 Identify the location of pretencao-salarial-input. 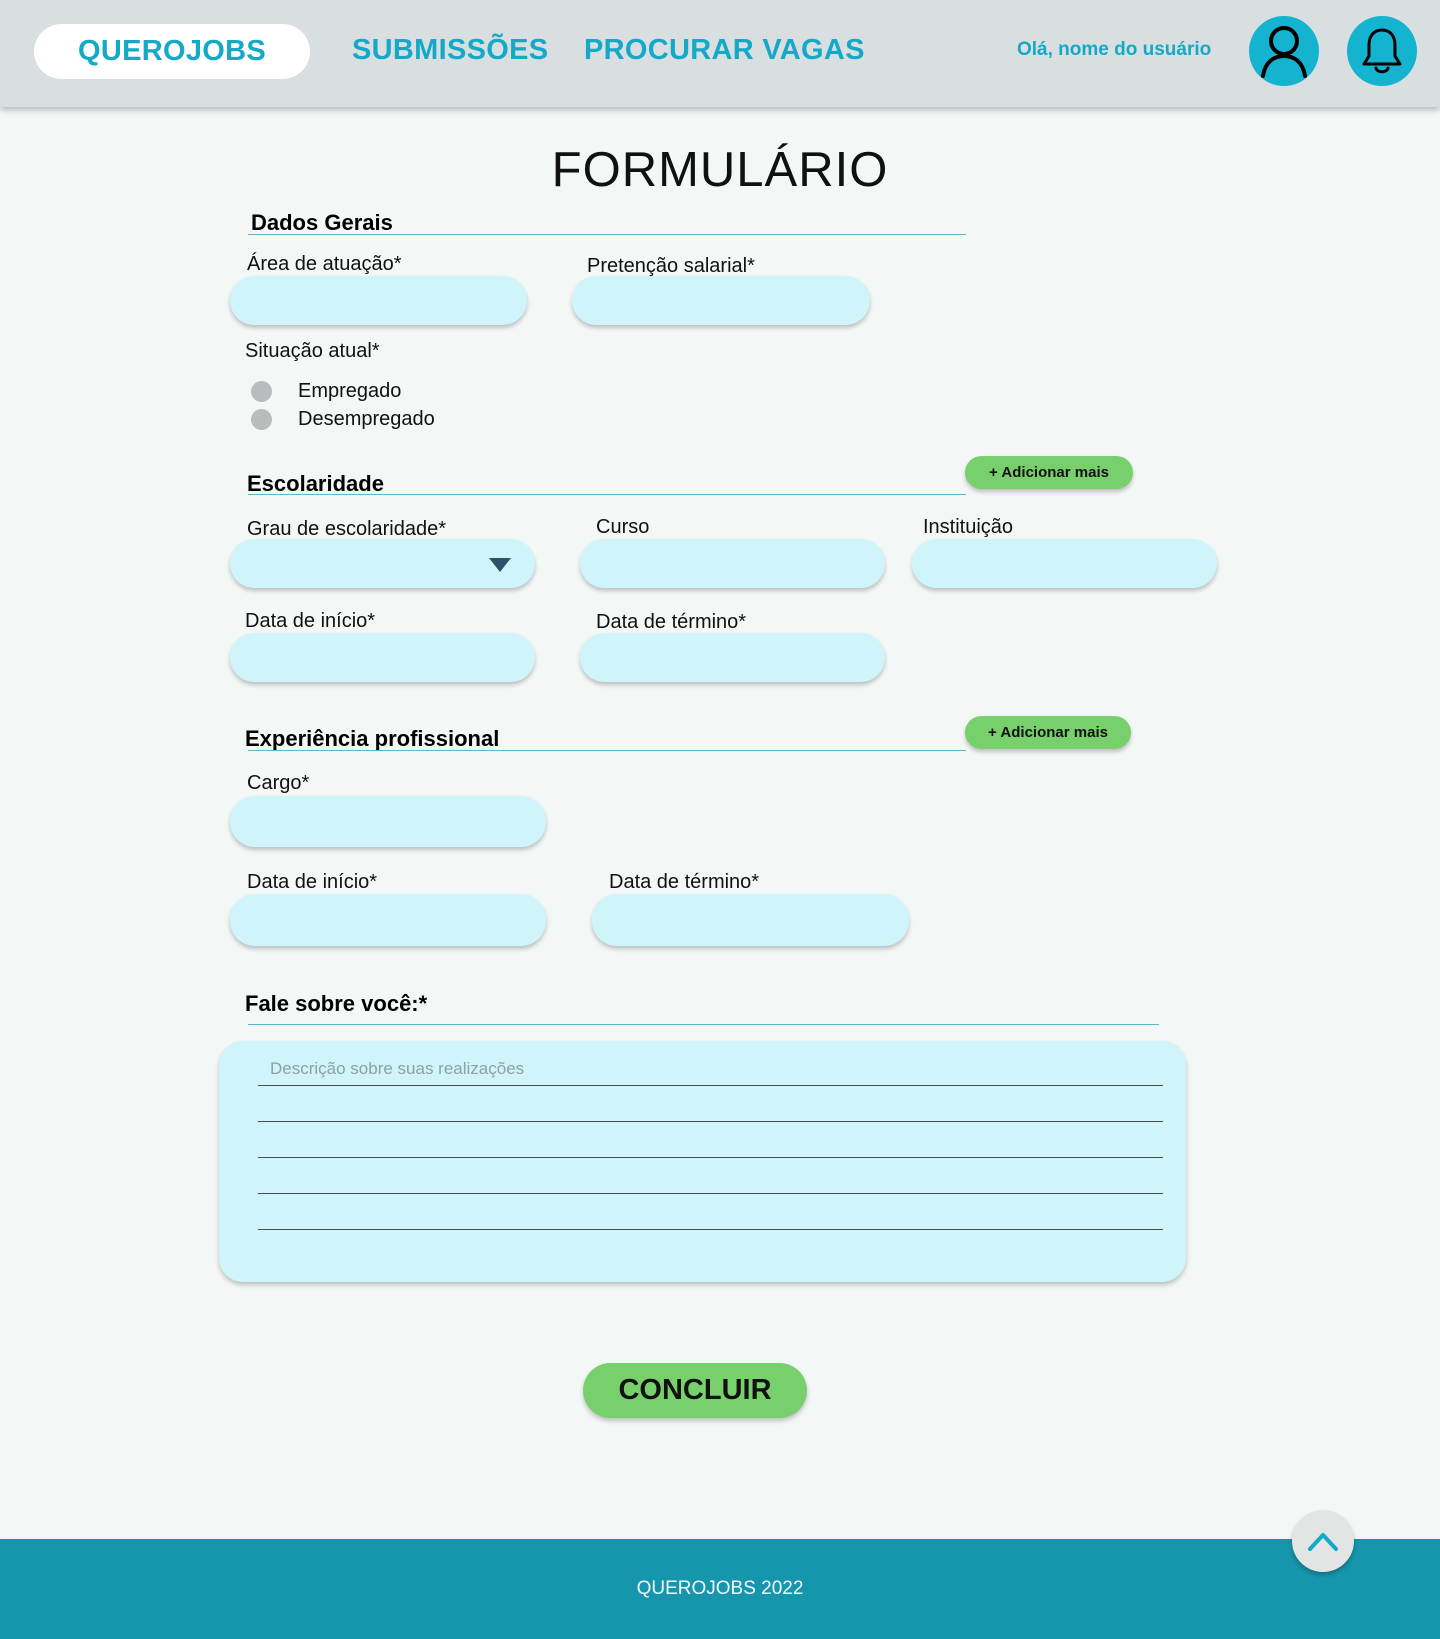
(721, 300).